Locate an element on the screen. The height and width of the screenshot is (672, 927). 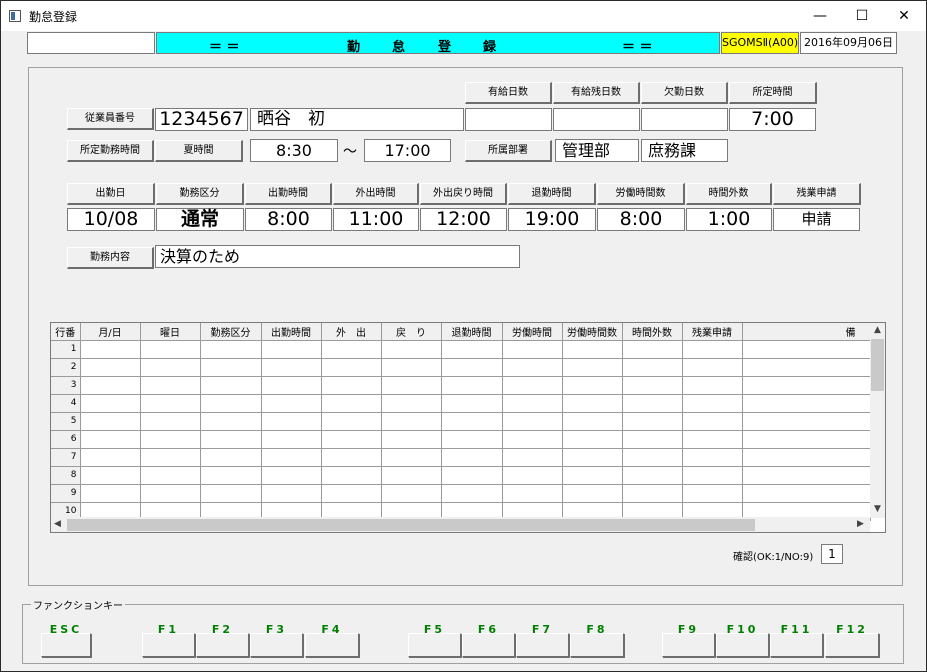
grid-col-overtime-request: 残業申請 is located at coordinates (712, 332).